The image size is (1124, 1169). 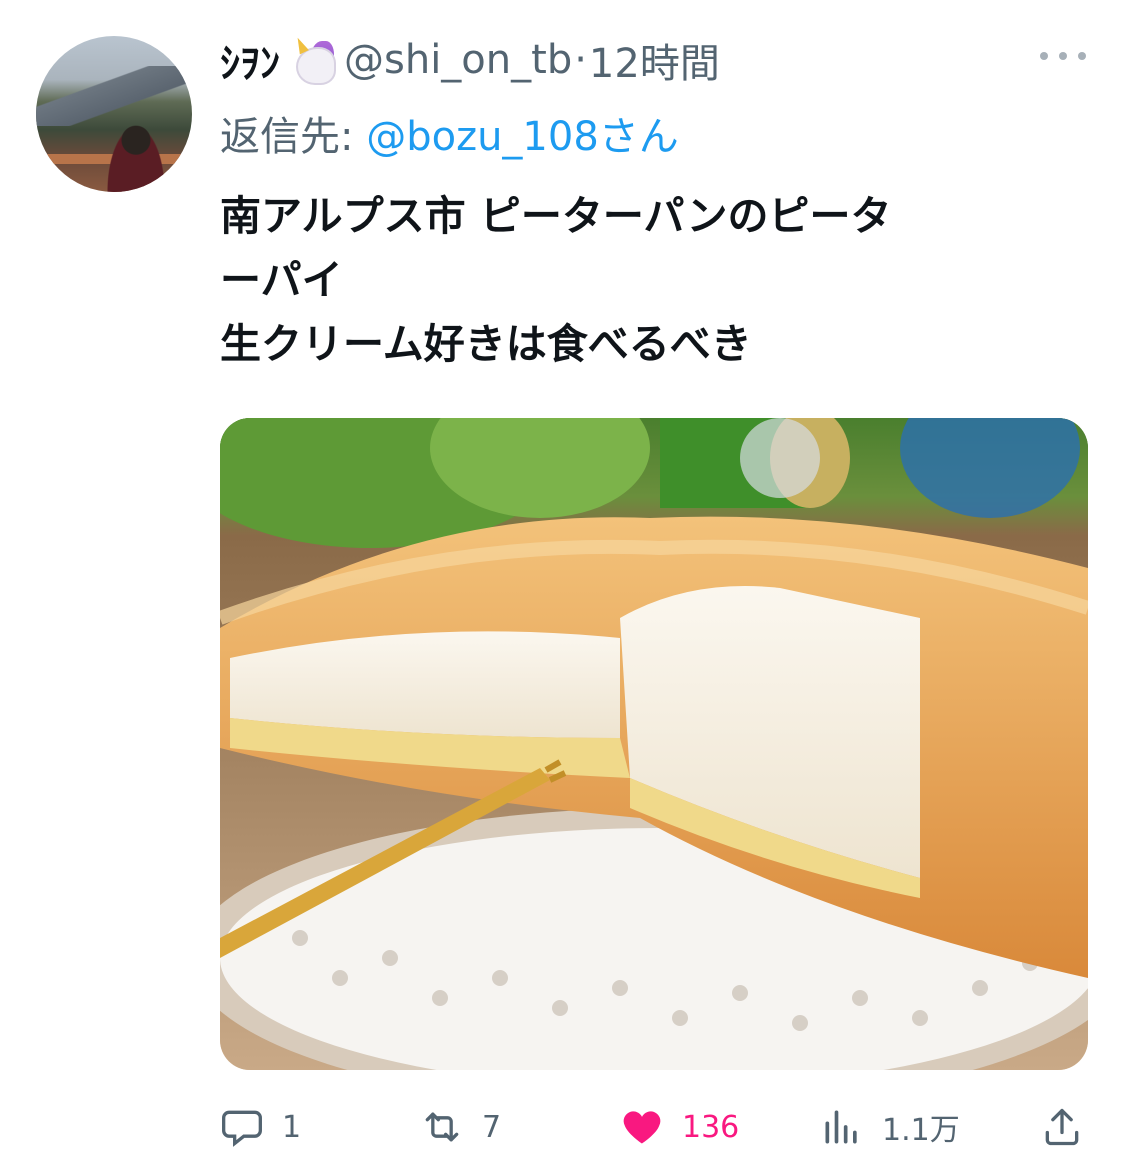 I want to click on tweet-actions: 1 7 136 1.1万, so click(x=654, y=1127).